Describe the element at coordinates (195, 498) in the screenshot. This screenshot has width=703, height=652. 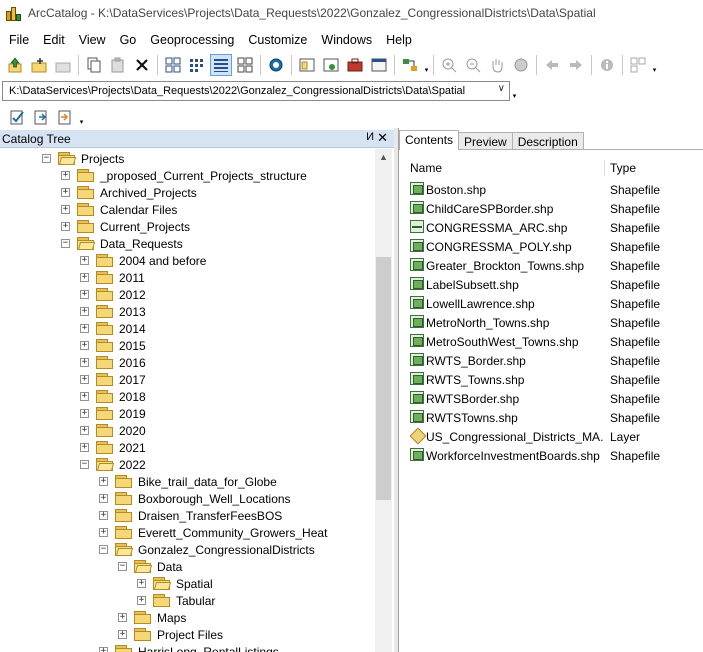
I see `tree-item: + Boxborough_Well_Locations` at that location.